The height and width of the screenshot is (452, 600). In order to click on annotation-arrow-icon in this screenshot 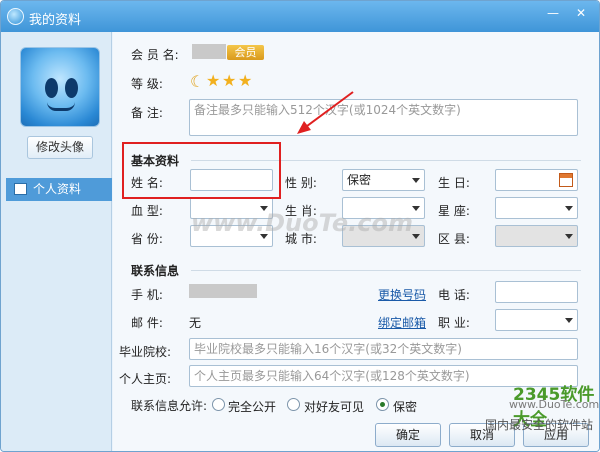, I will do `click(325, 112)`.